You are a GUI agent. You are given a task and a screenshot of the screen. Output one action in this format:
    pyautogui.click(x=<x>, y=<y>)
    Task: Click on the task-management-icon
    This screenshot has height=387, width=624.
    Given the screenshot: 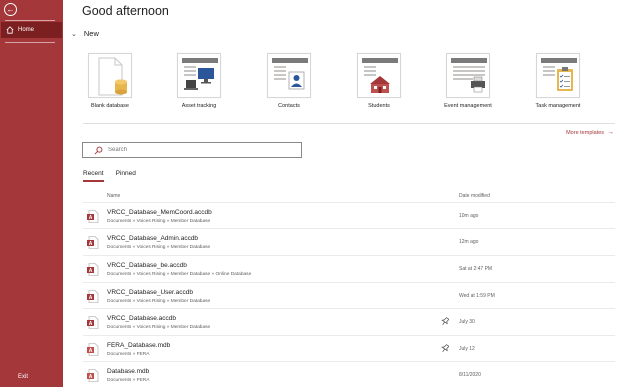 What is the action you would take?
    pyautogui.click(x=558, y=75)
    